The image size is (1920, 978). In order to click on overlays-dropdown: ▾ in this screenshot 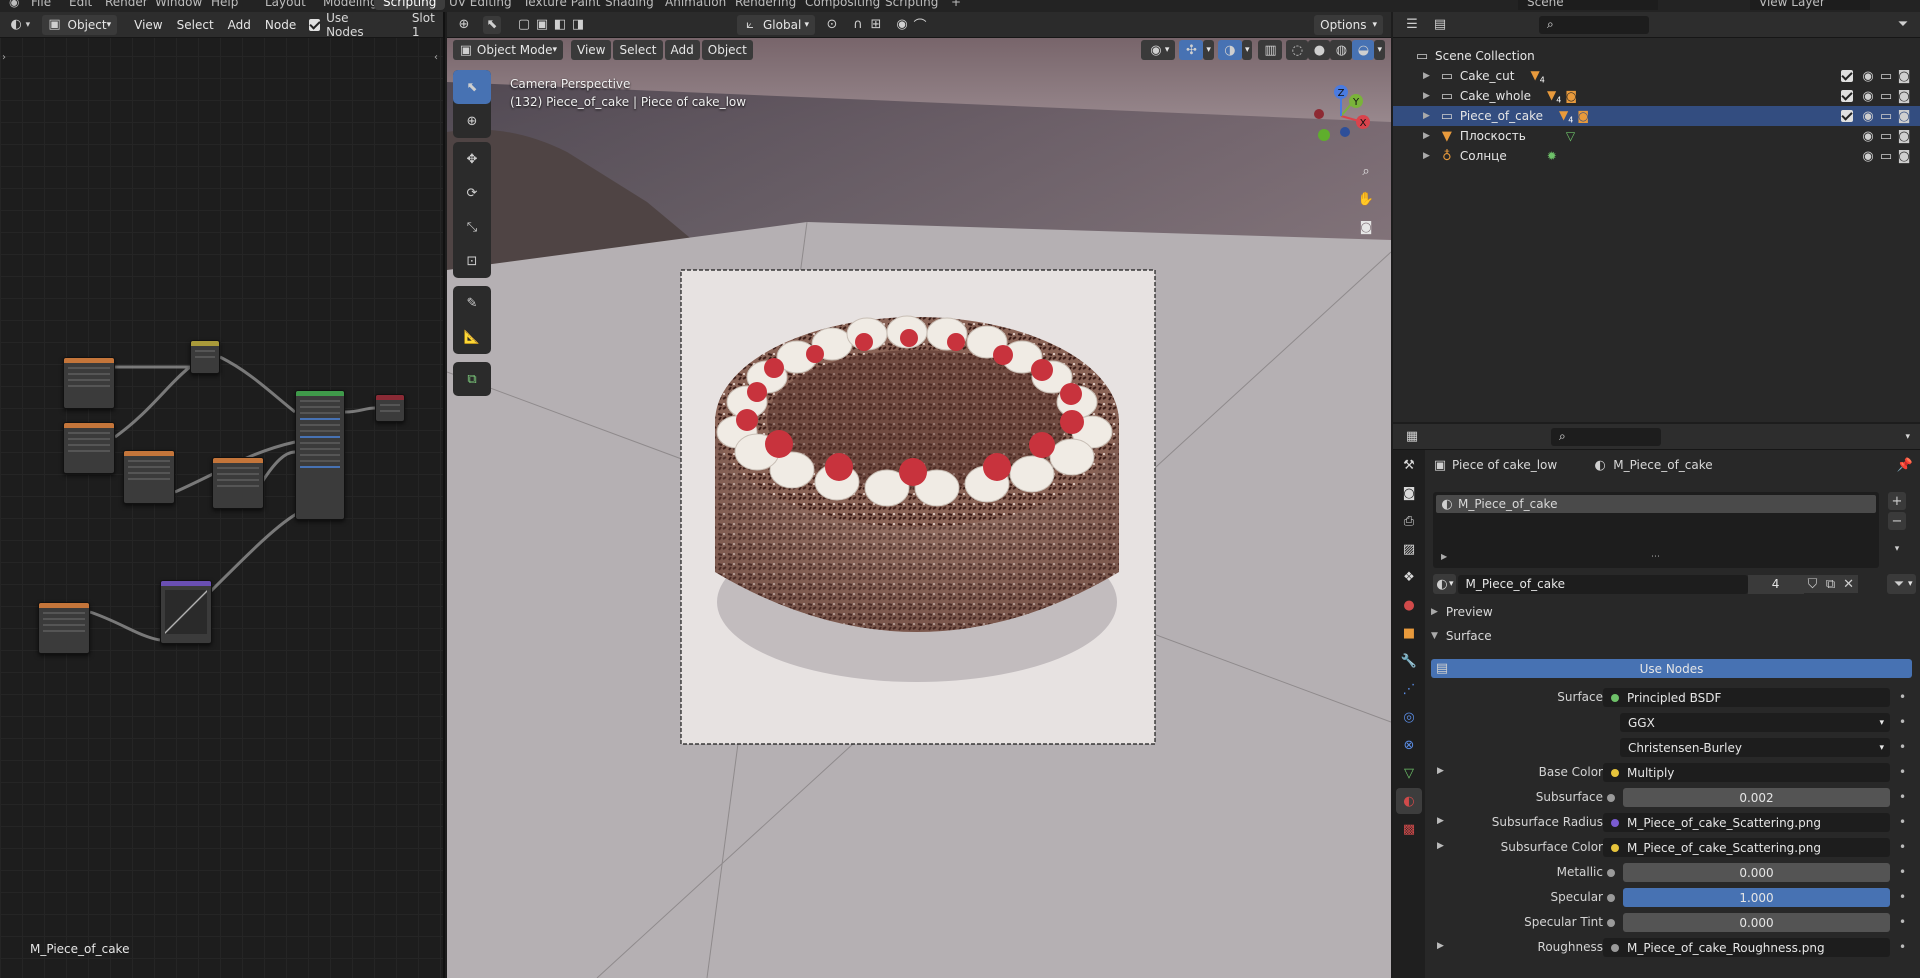, I will do `click(1247, 50)`.